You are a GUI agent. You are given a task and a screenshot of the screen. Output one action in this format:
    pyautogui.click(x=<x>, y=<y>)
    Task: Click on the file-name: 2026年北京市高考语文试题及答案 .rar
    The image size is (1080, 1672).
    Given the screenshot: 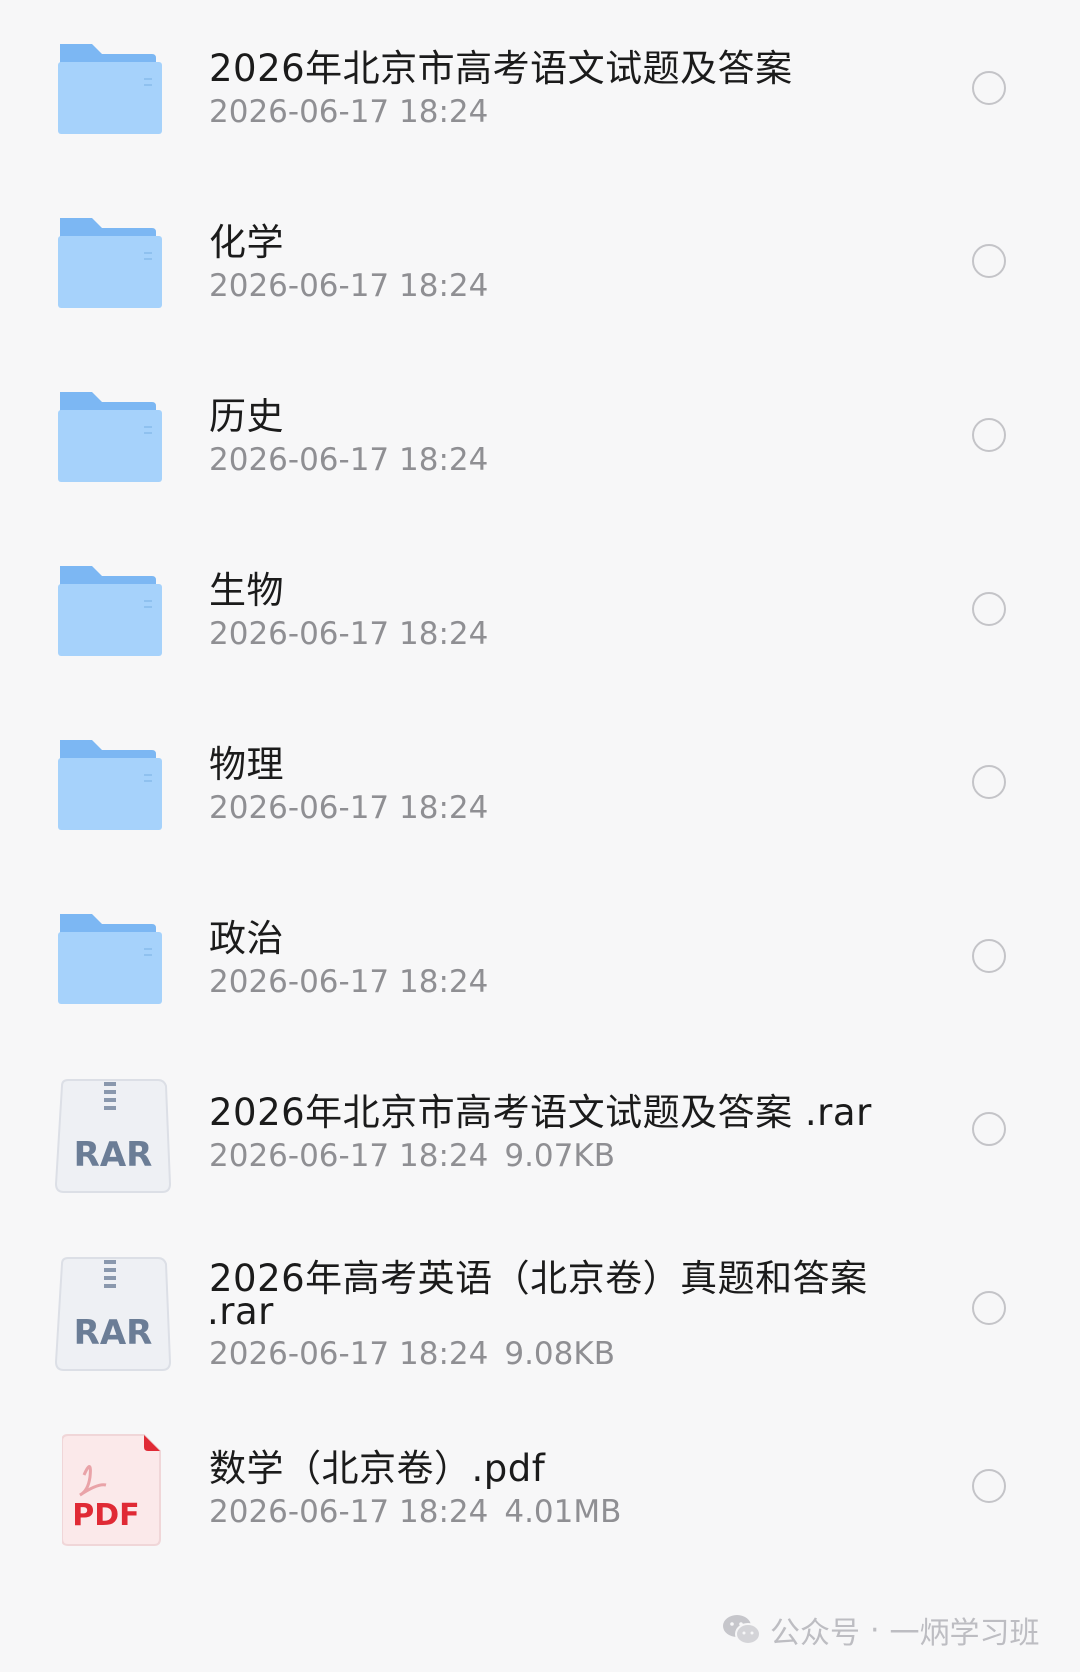 What is the action you would take?
    pyautogui.click(x=540, y=1112)
    